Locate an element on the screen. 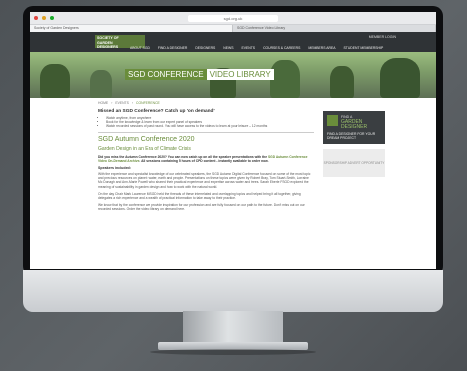  address-bar: sgd.org.uk is located at coordinates (233, 18).